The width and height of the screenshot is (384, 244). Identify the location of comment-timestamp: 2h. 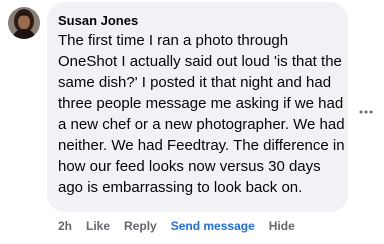
(65, 226).